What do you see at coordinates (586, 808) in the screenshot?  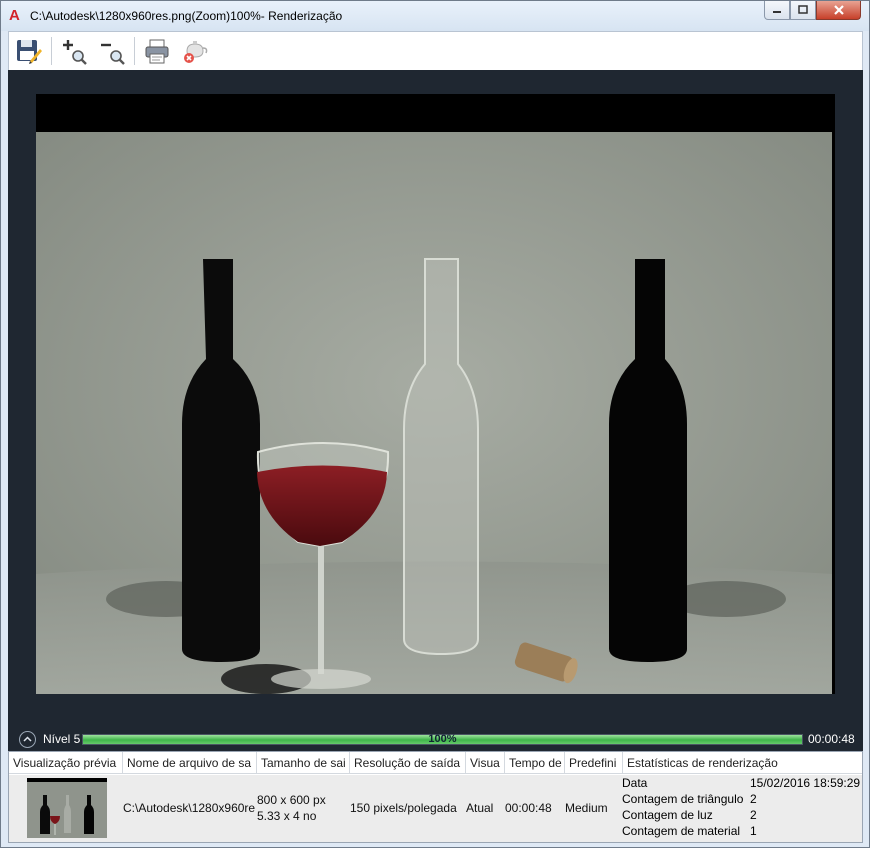 I see `row-preset: Medium` at bounding box center [586, 808].